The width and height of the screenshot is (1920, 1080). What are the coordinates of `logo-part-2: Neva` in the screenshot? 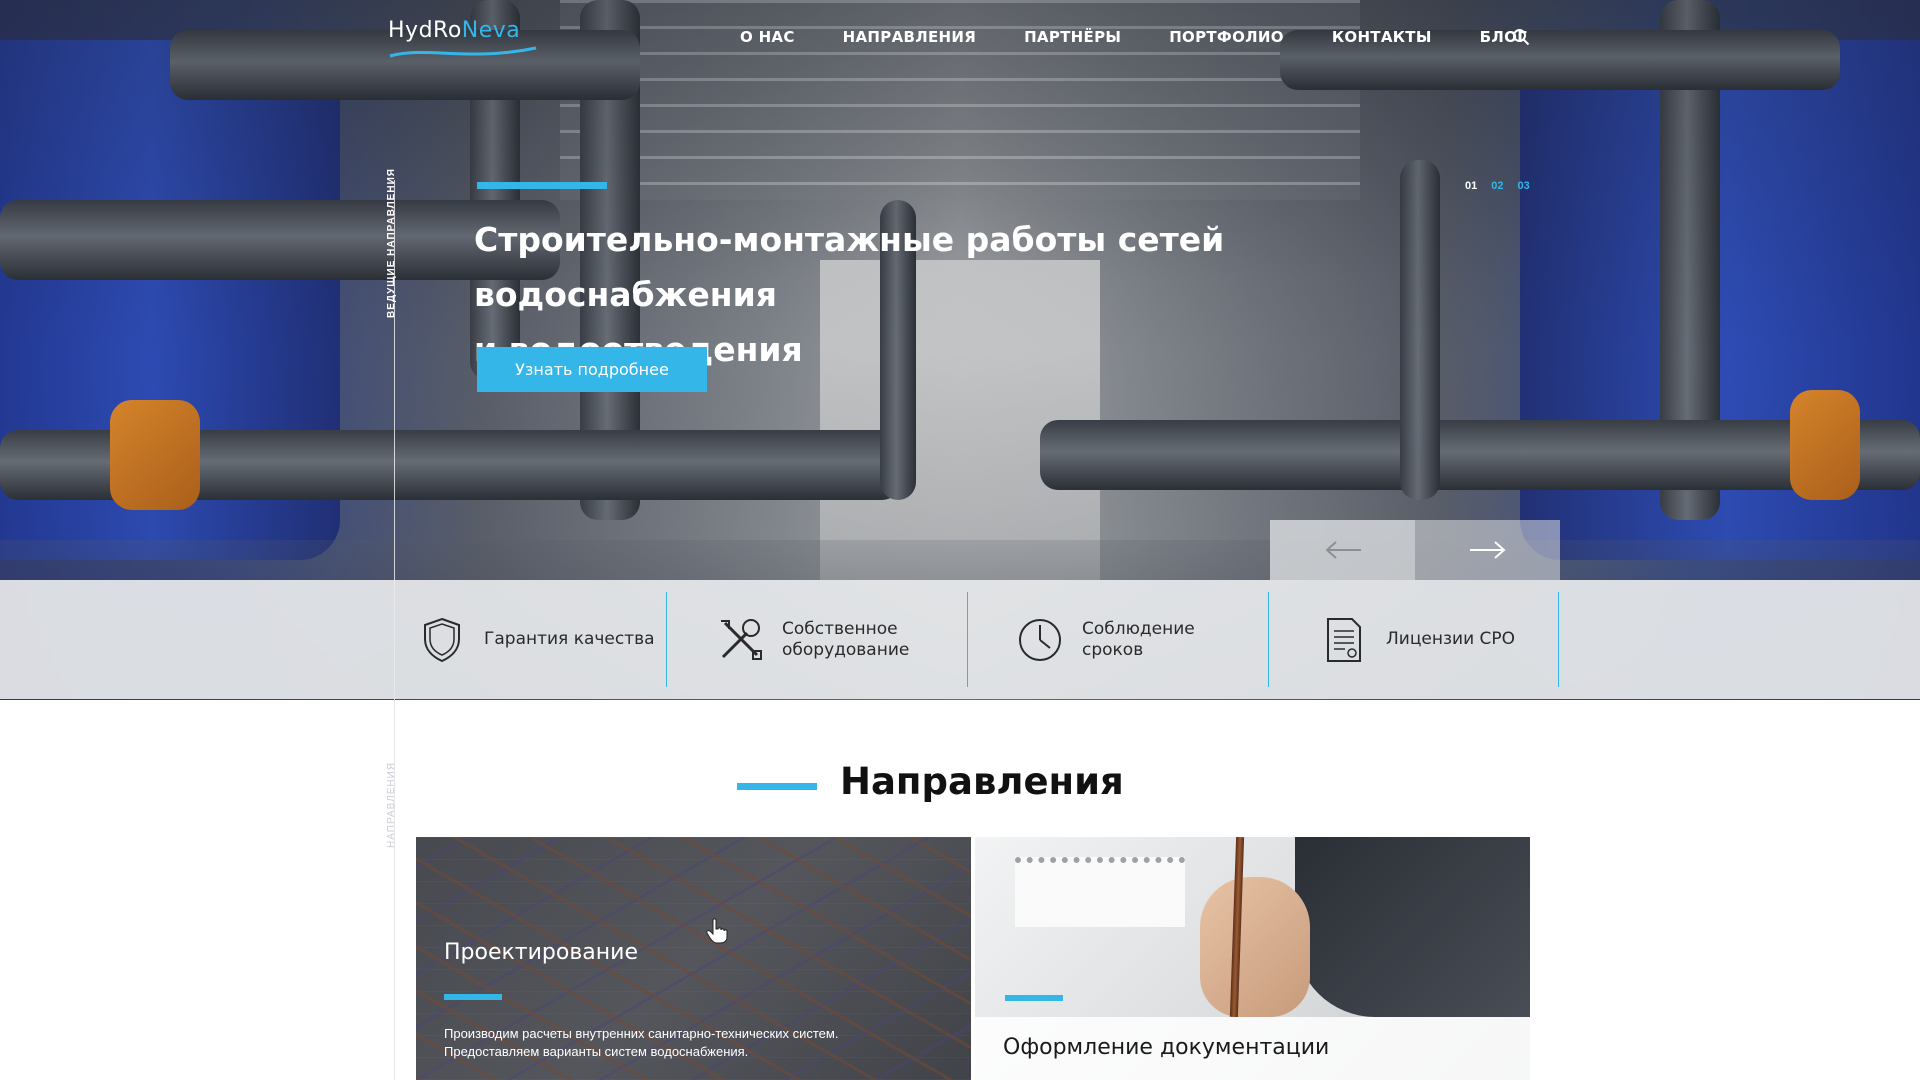 It's located at (491, 30).